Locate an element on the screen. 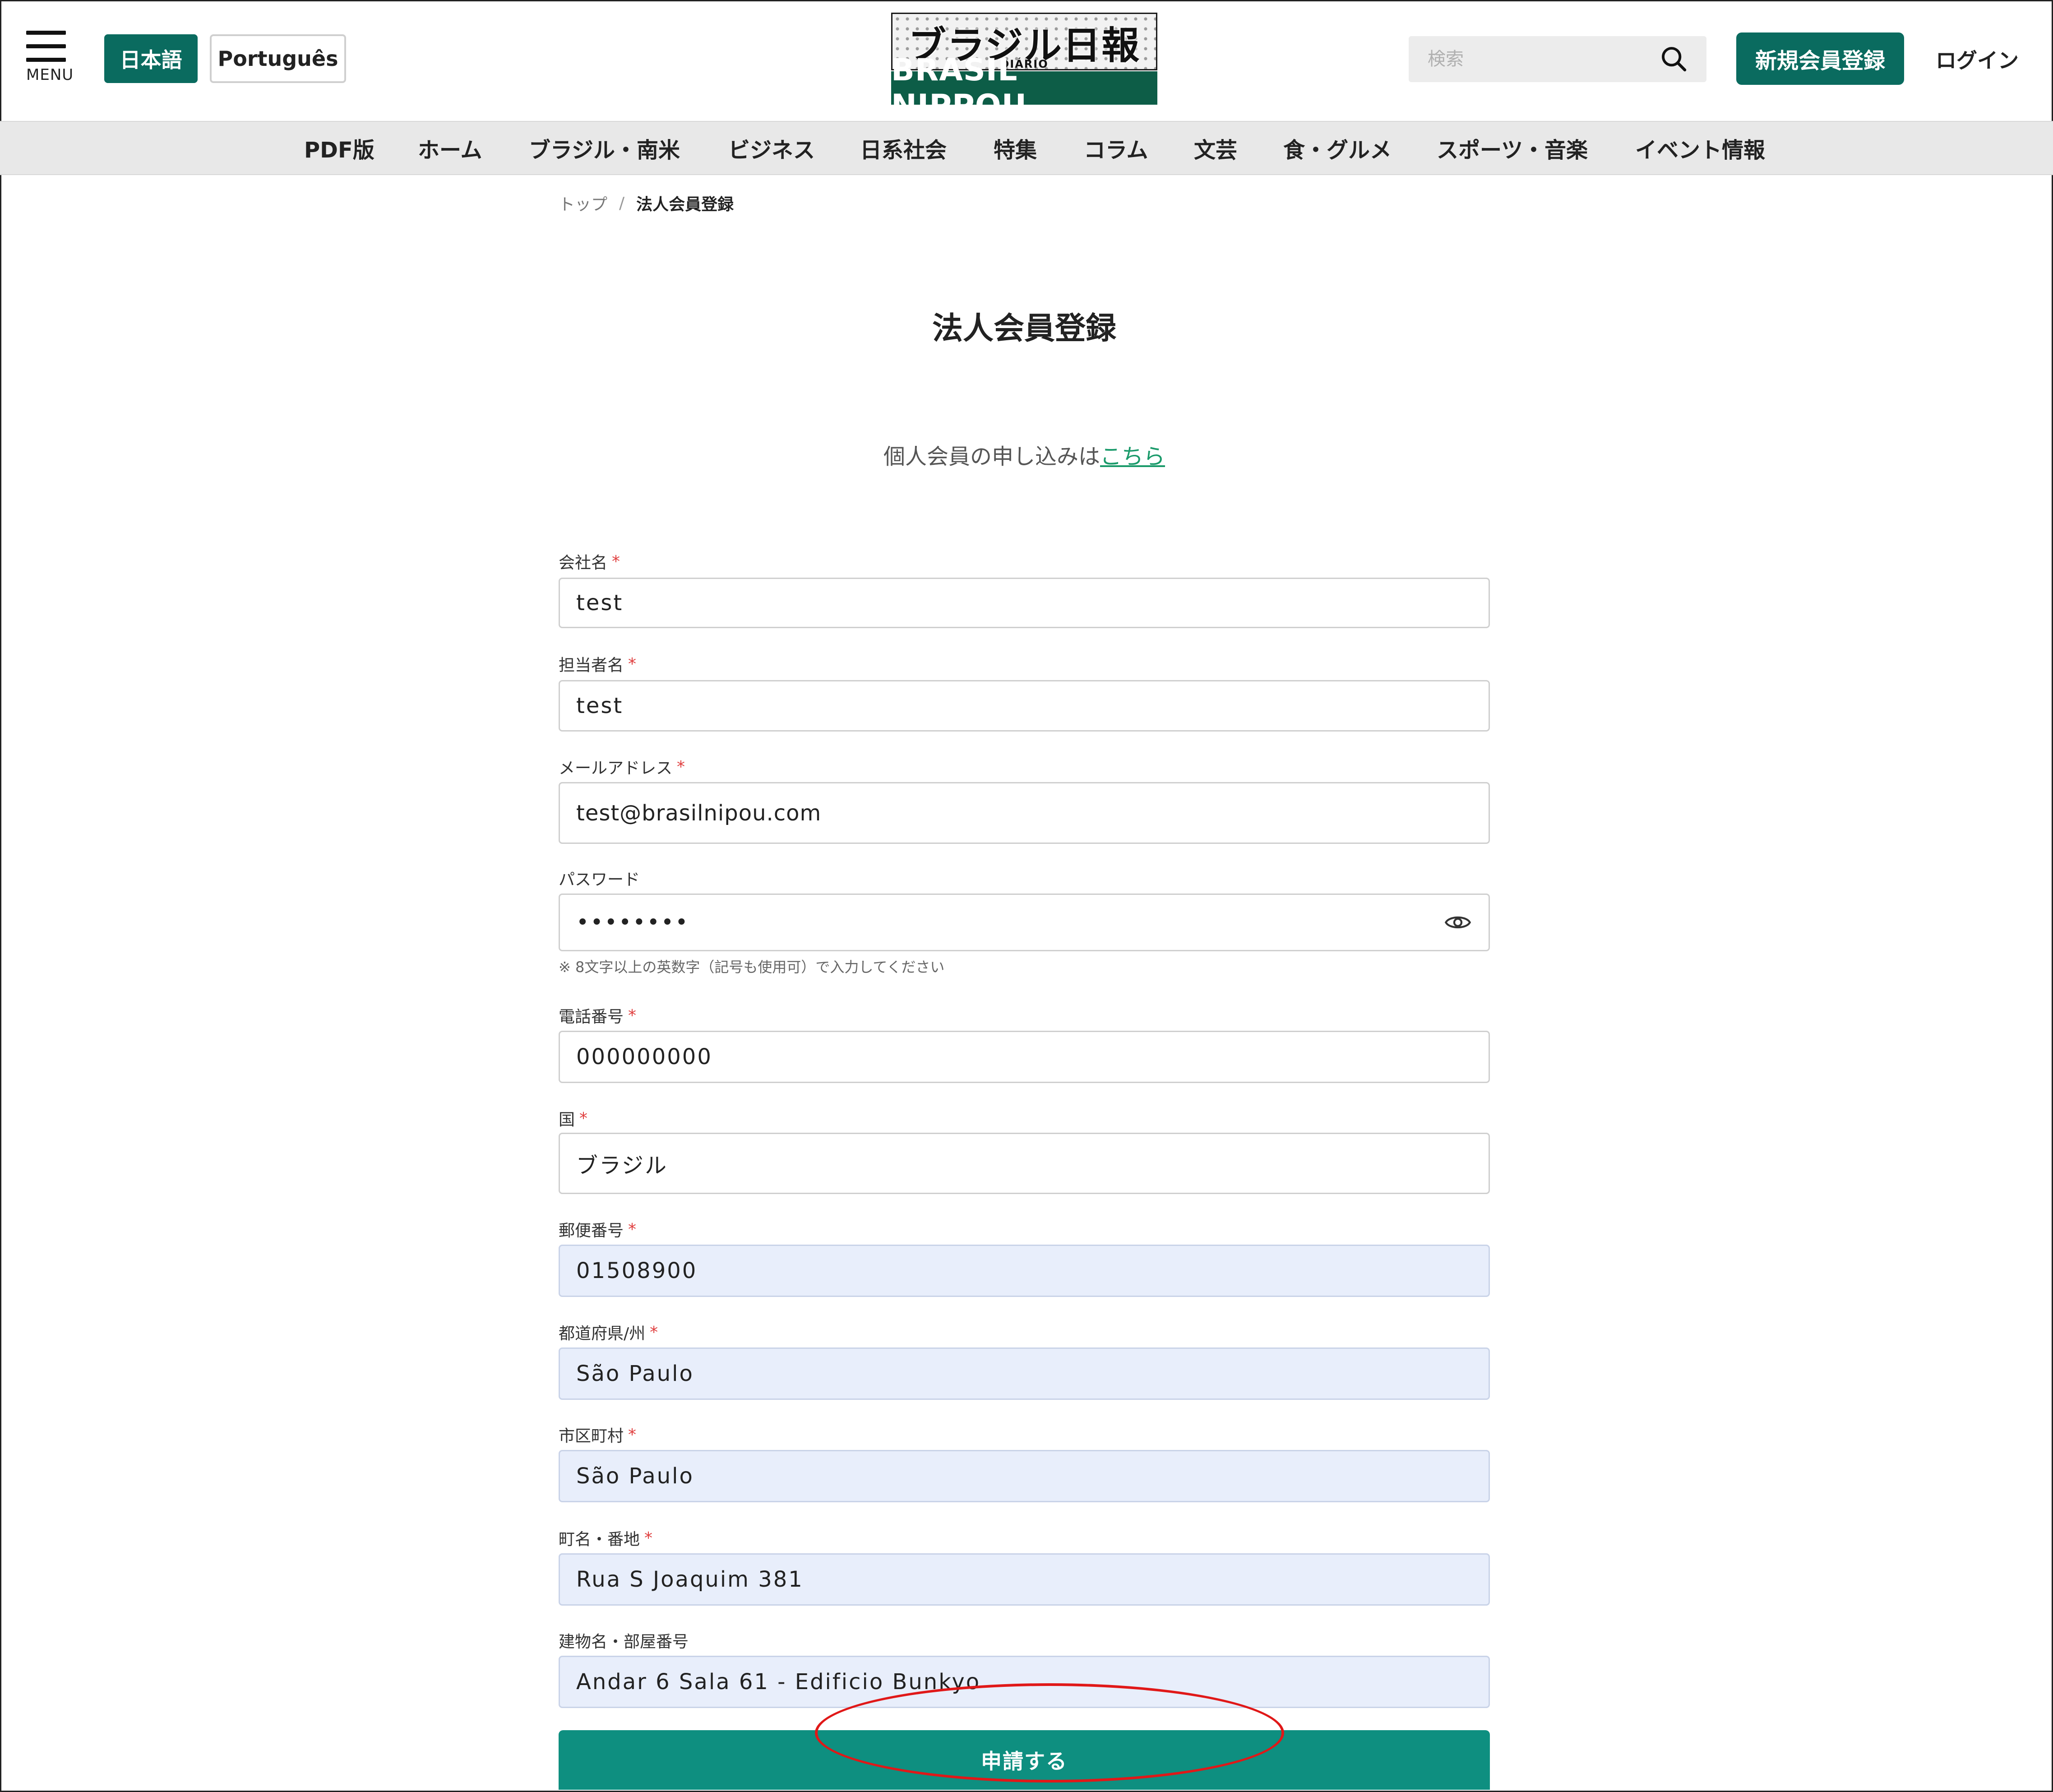 This screenshot has height=1792, width=2053. password-label: パスワード is located at coordinates (599, 878).